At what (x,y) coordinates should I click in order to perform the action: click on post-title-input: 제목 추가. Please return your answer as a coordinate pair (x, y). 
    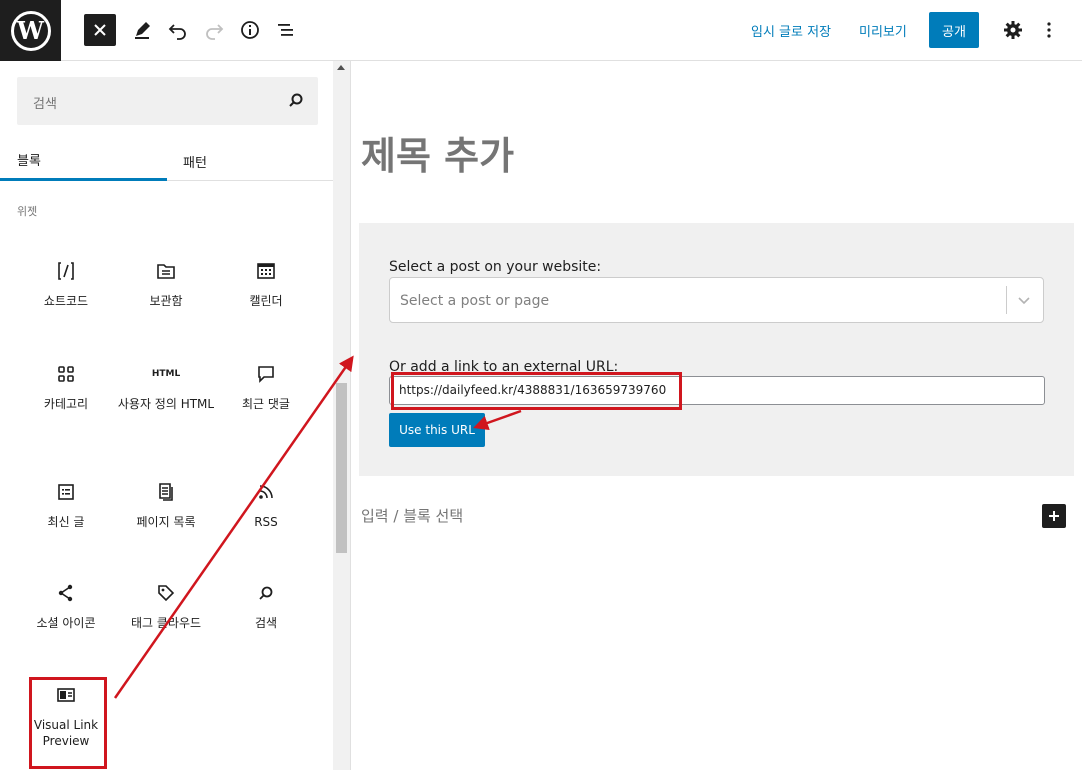
    Looking at the image, I should click on (437, 152).